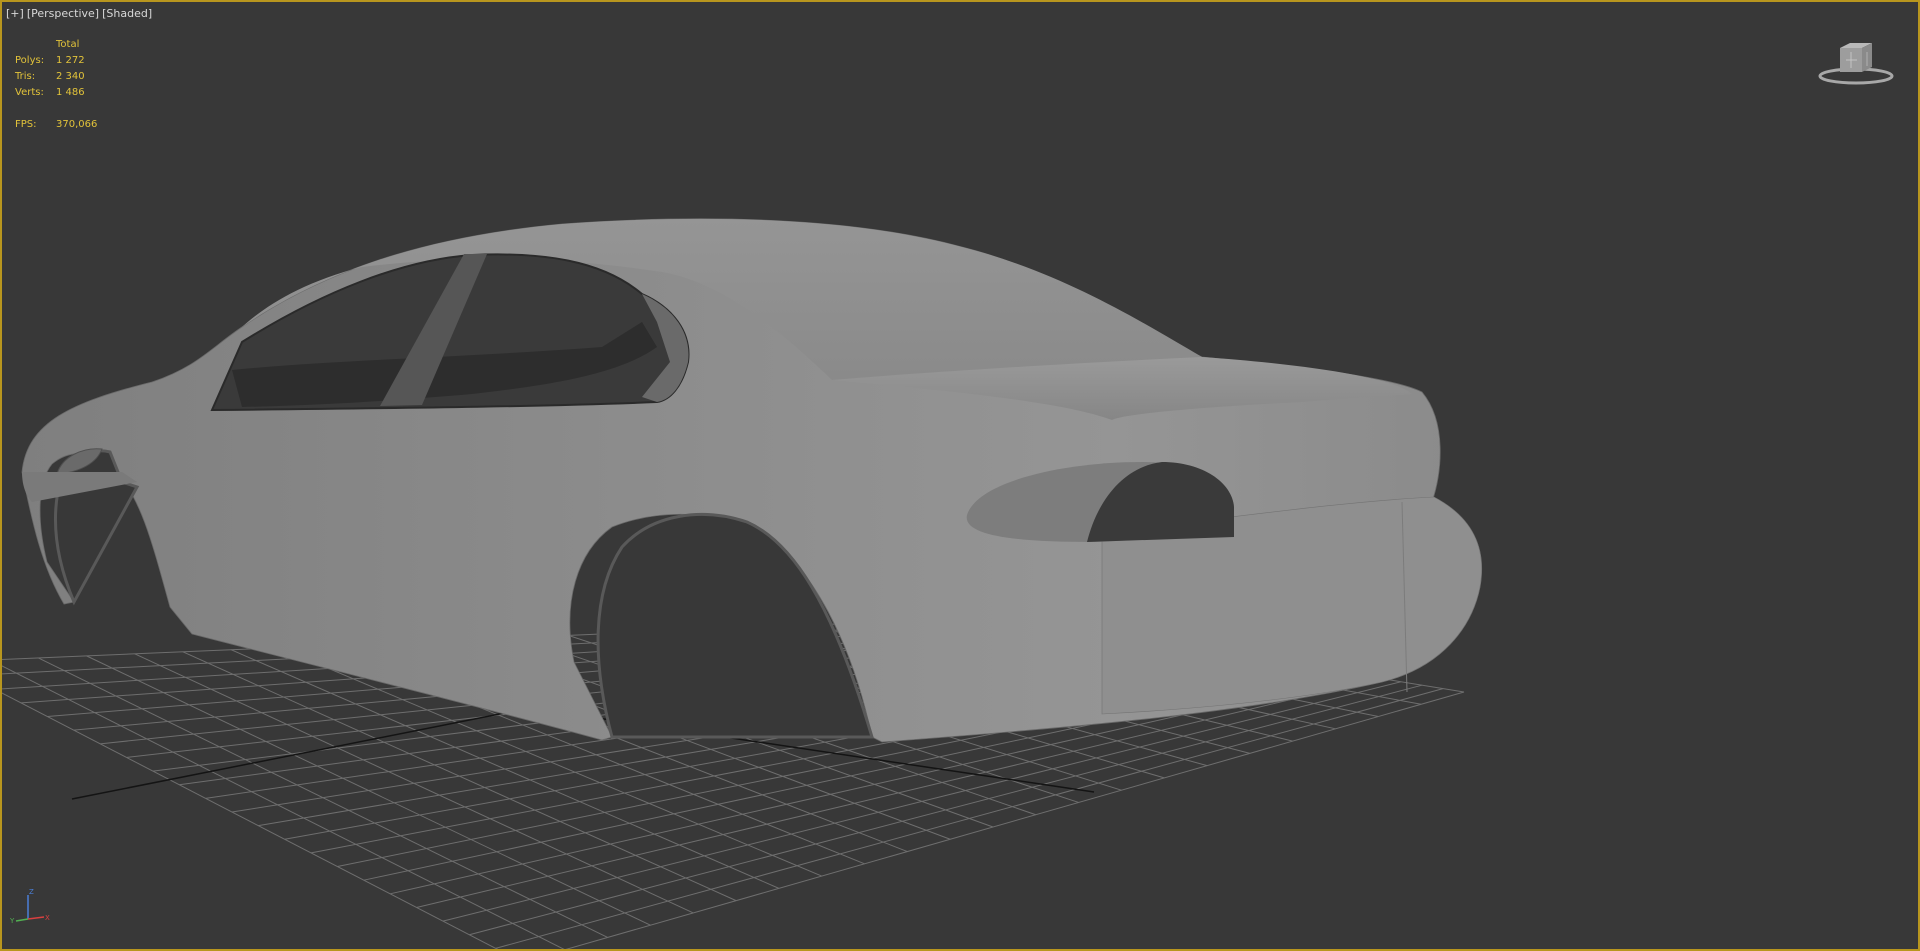 Image resolution: width=1920 pixels, height=951 pixels. Describe the element at coordinates (63, 13) in the screenshot. I see `viewport-view-menu: [Perspective]` at that location.